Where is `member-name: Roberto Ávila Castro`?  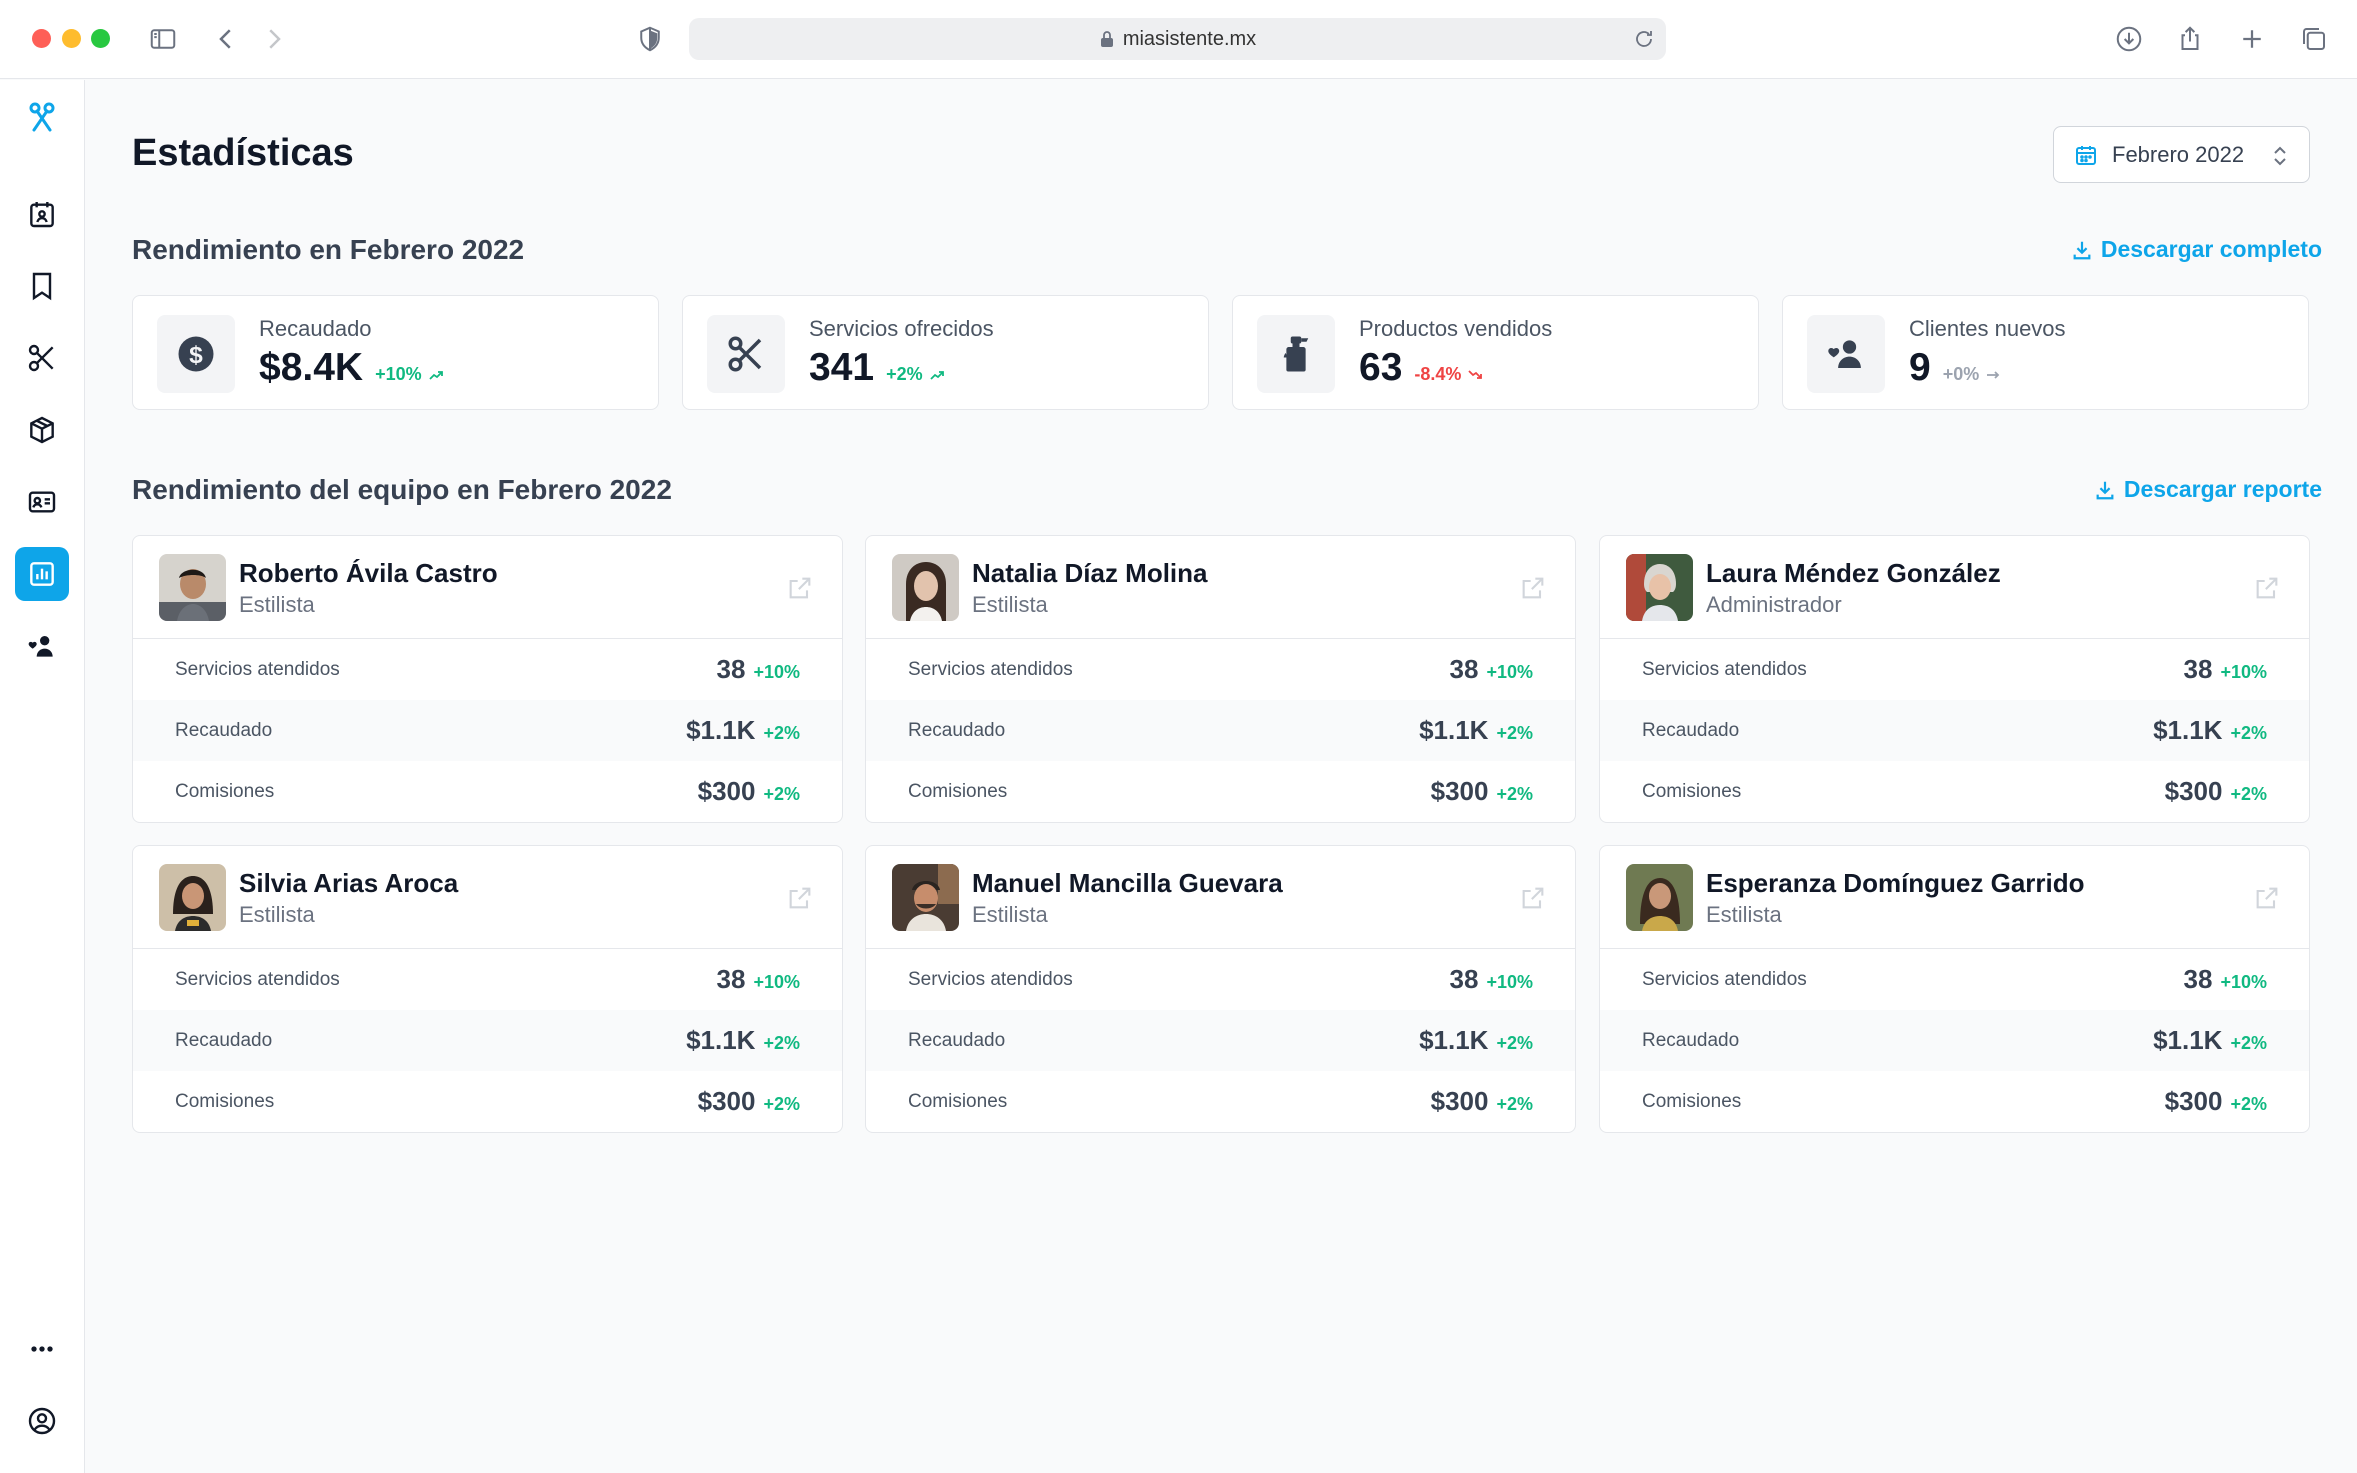
member-name: Roberto Ávila Castro is located at coordinates (368, 573).